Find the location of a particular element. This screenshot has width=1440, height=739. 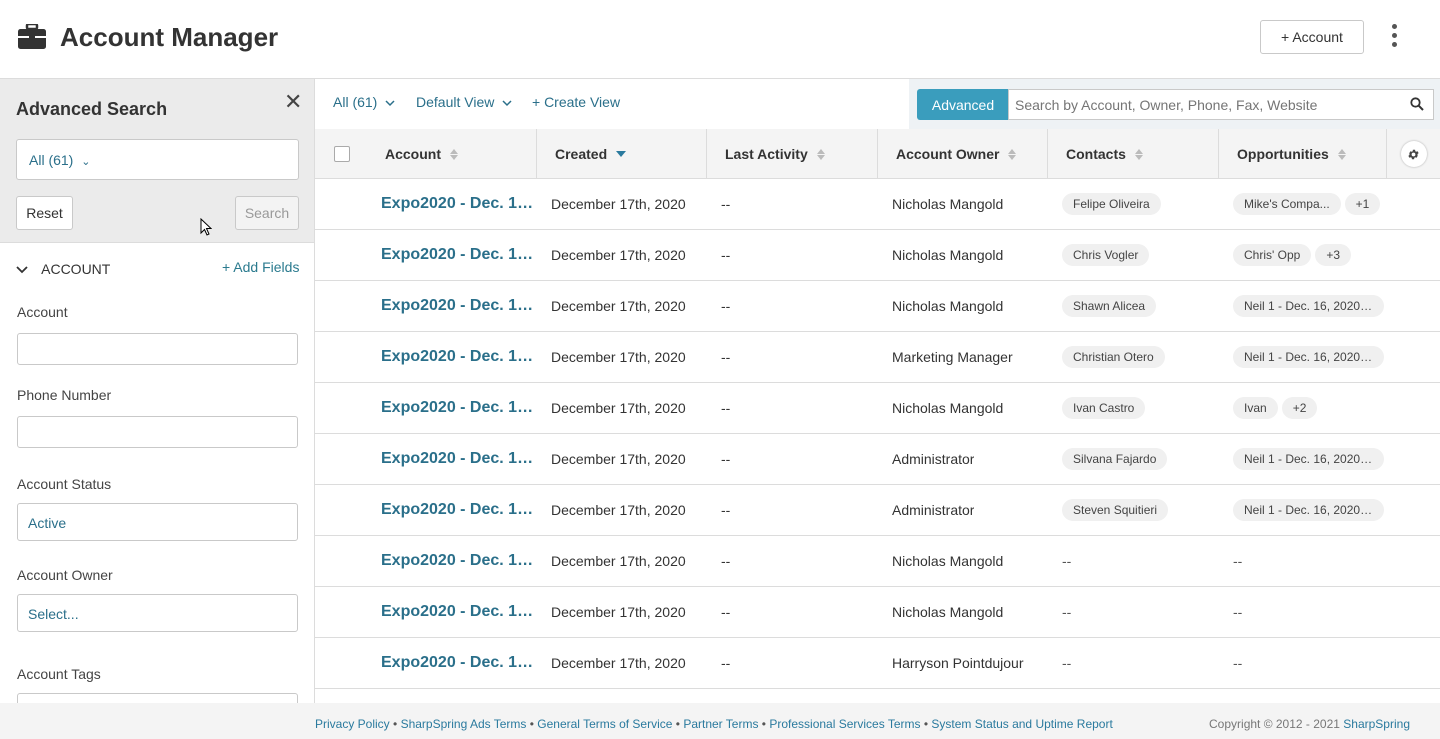

search-icon is located at coordinates (1417, 104).